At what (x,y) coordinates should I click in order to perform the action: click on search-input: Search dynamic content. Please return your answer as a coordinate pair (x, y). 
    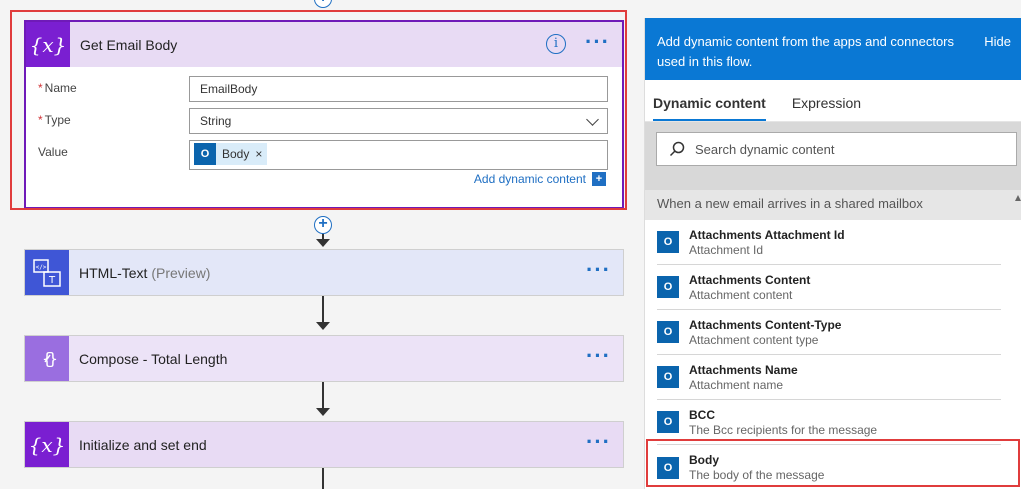
    Looking at the image, I should click on (836, 149).